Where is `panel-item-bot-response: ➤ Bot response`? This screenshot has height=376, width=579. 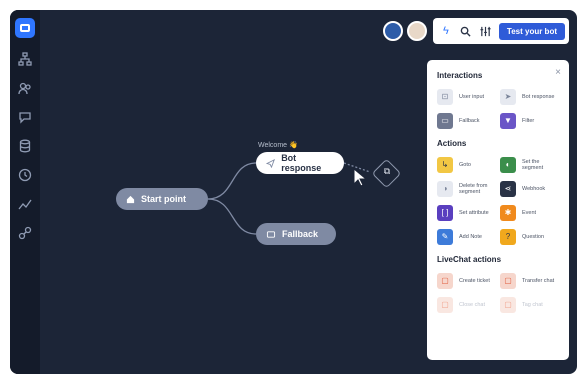 panel-item-bot-response: ➤ Bot response is located at coordinates (529, 96).